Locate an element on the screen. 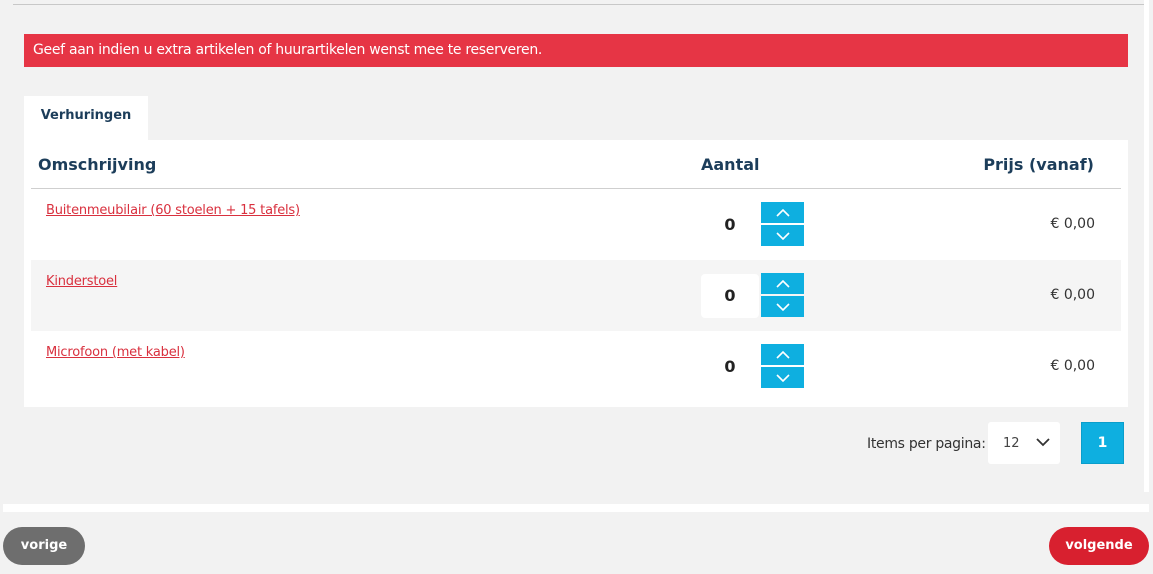 This screenshot has width=1153, height=574. items-per-page-select: 12 is located at coordinates (1024, 443).